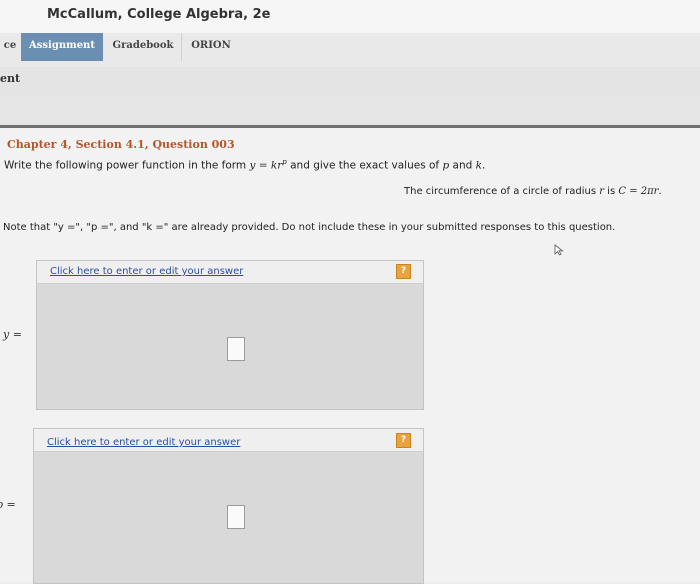 The width and height of the screenshot is (700, 584). Describe the element at coordinates (611, 191) in the screenshot. I see `circ-is: is` at that location.